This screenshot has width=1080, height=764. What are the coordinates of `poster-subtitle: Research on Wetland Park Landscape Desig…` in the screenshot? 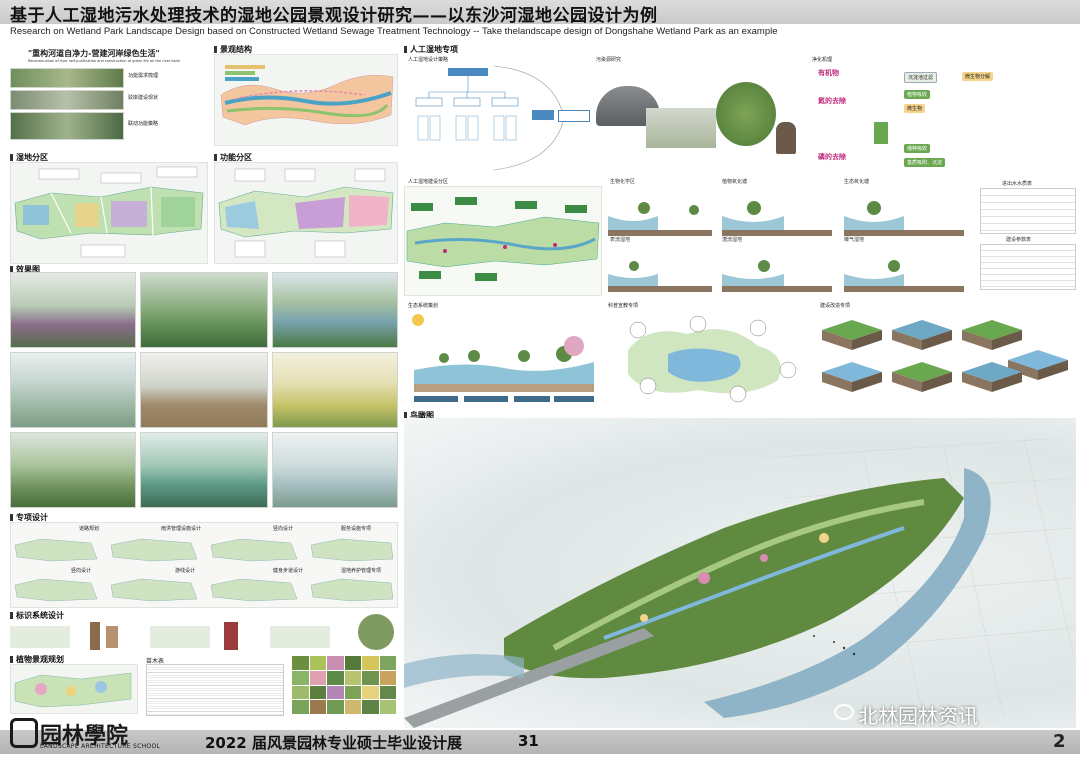 It's located at (394, 31).